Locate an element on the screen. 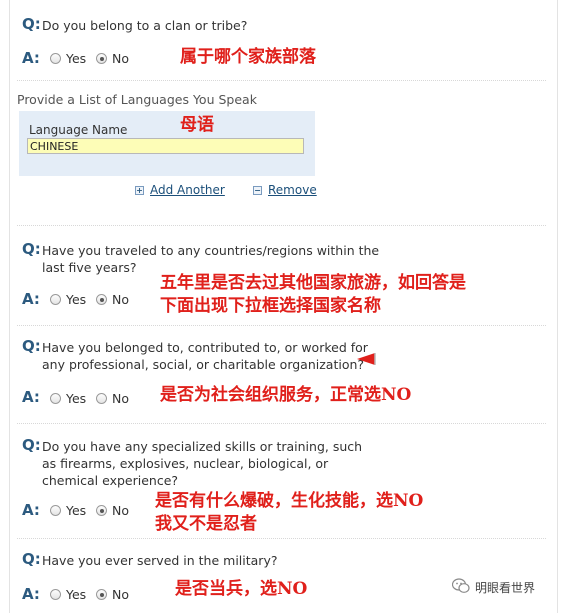  question-military: Have you ever served in the military? is located at coordinates (160, 560).